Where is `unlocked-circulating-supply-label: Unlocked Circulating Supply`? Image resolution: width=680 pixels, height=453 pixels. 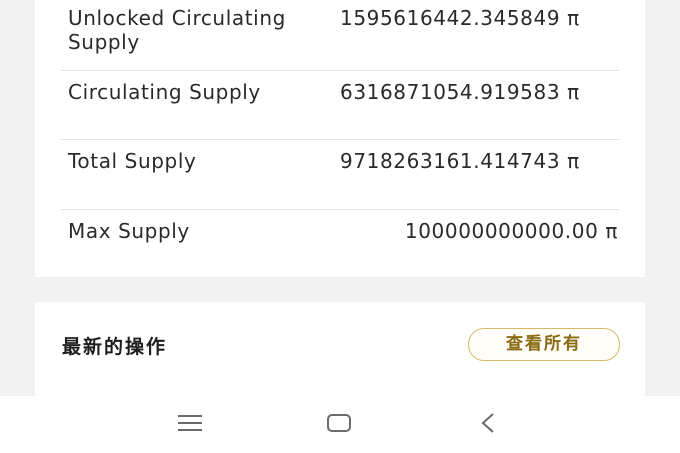
unlocked-circulating-supply-label: Unlocked Circulating Supply is located at coordinates (177, 30).